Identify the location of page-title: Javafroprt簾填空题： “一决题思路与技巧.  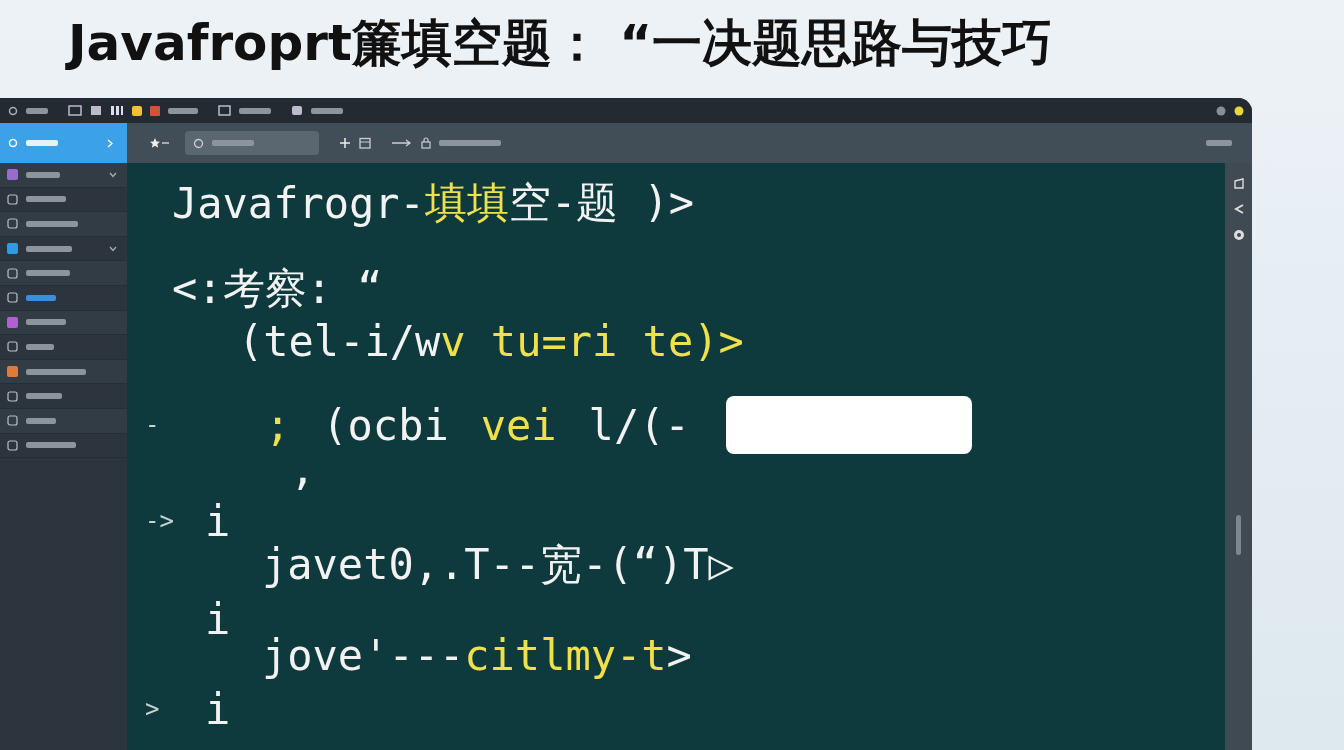
(672, 49).